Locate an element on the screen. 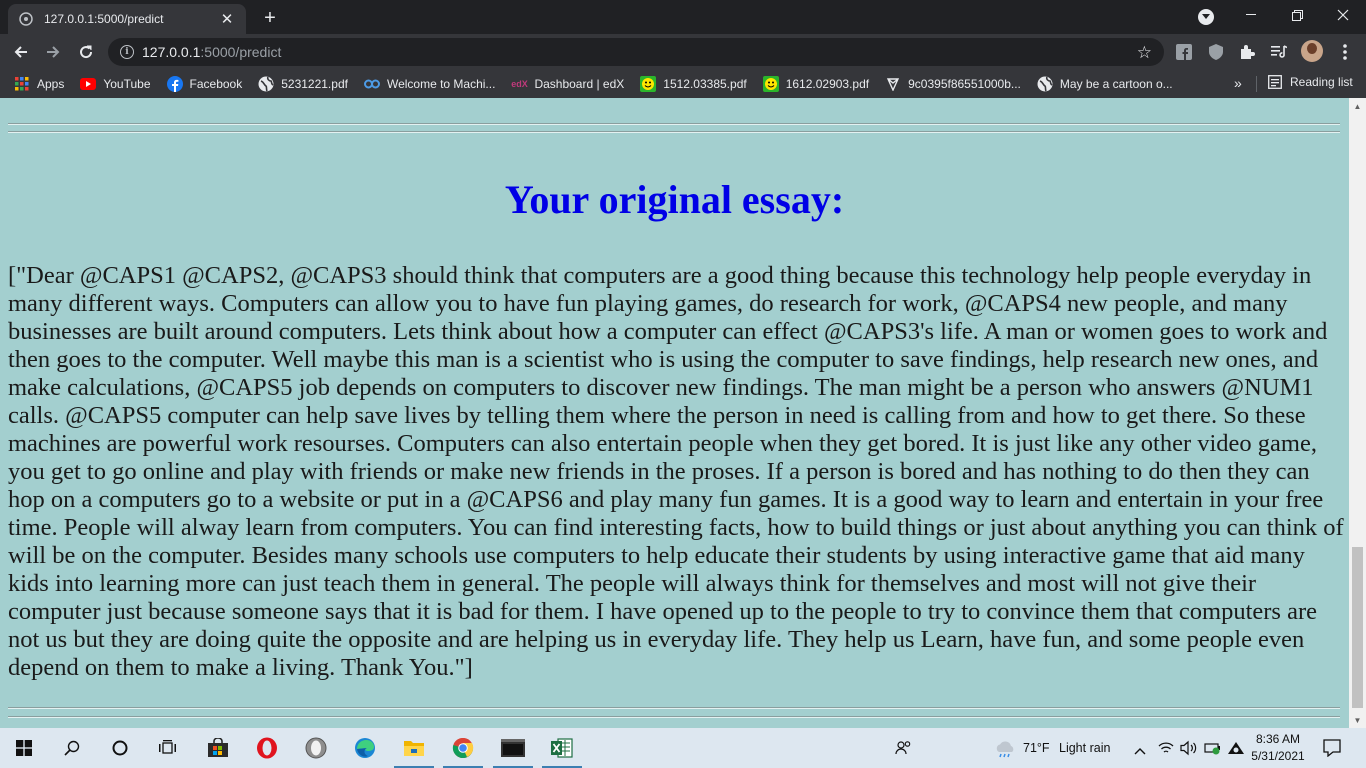  start-button is located at coordinates (24, 748).